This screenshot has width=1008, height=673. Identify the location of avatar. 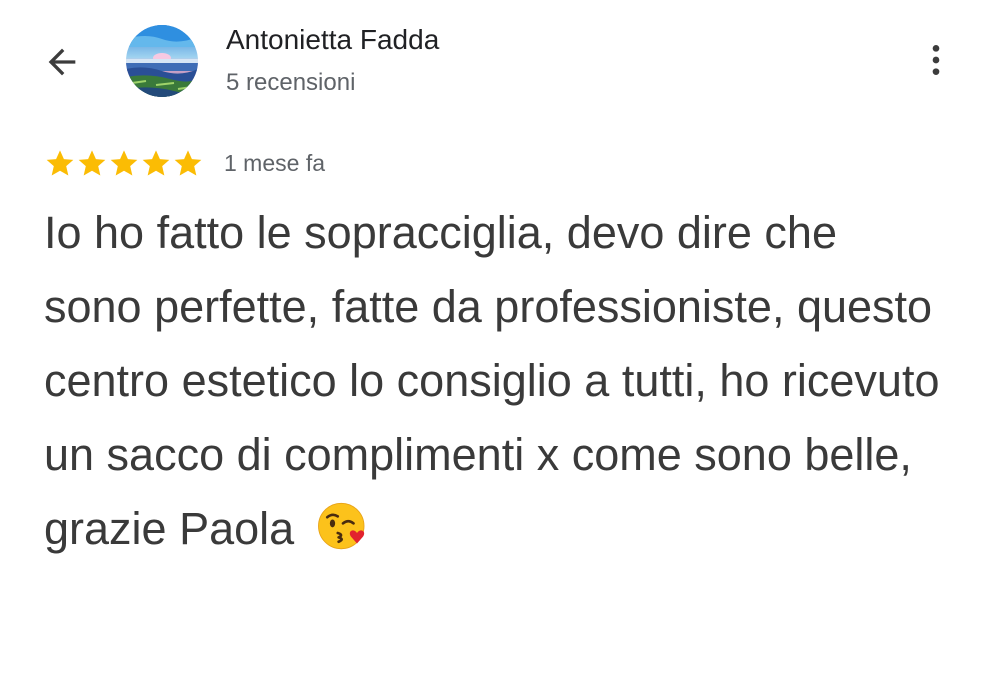
(162, 61).